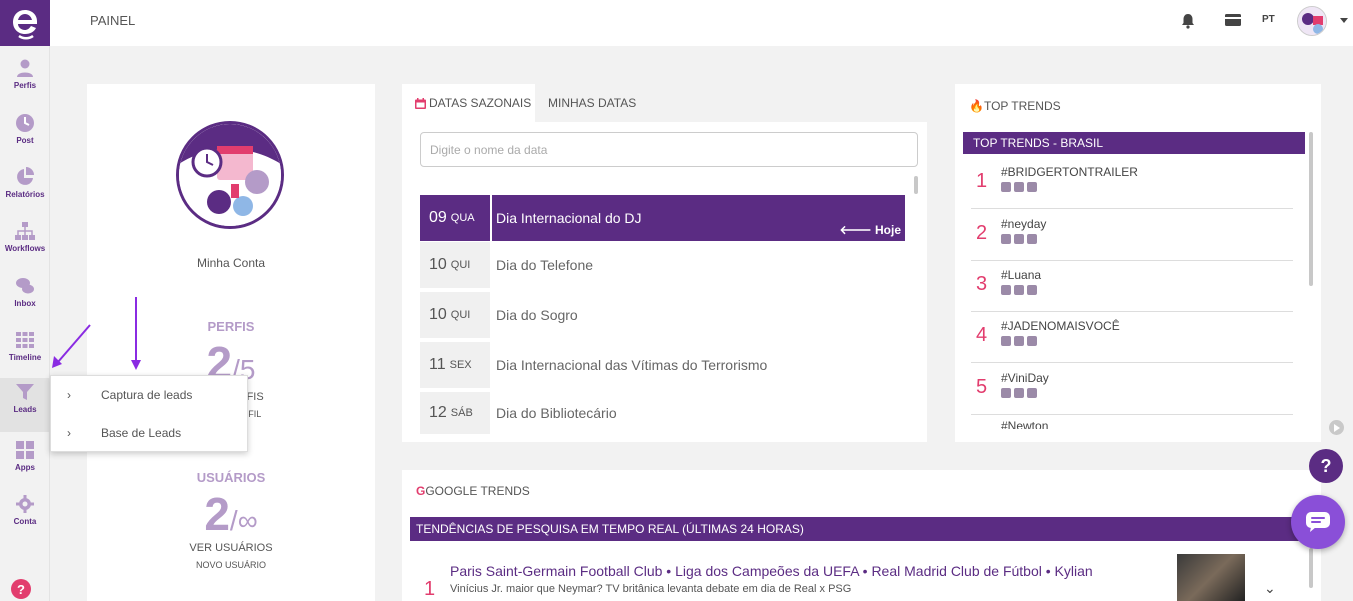 The image size is (1353, 601). What do you see at coordinates (473, 491) in the screenshot?
I see `google-trends-heading: GGOOGLE TRENDS` at bounding box center [473, 491].